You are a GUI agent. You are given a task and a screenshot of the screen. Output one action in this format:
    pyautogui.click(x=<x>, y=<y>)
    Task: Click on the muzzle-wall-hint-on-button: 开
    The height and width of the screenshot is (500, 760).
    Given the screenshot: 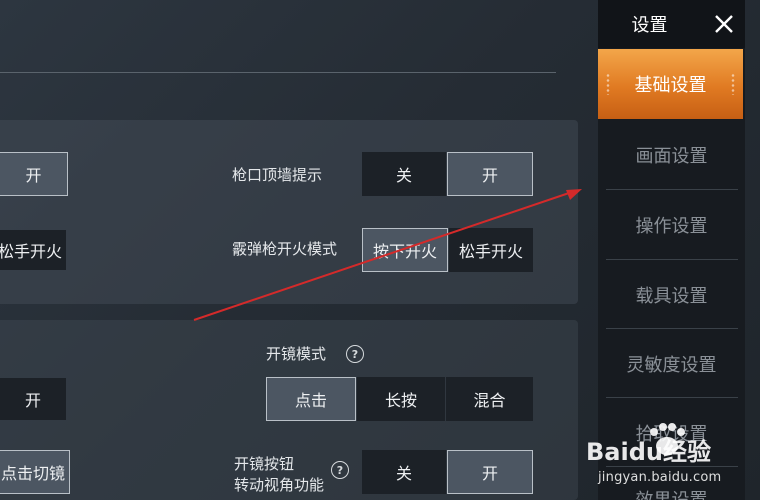 What is the action you would take?
    pyautogui.click(x=490, y=174)
    